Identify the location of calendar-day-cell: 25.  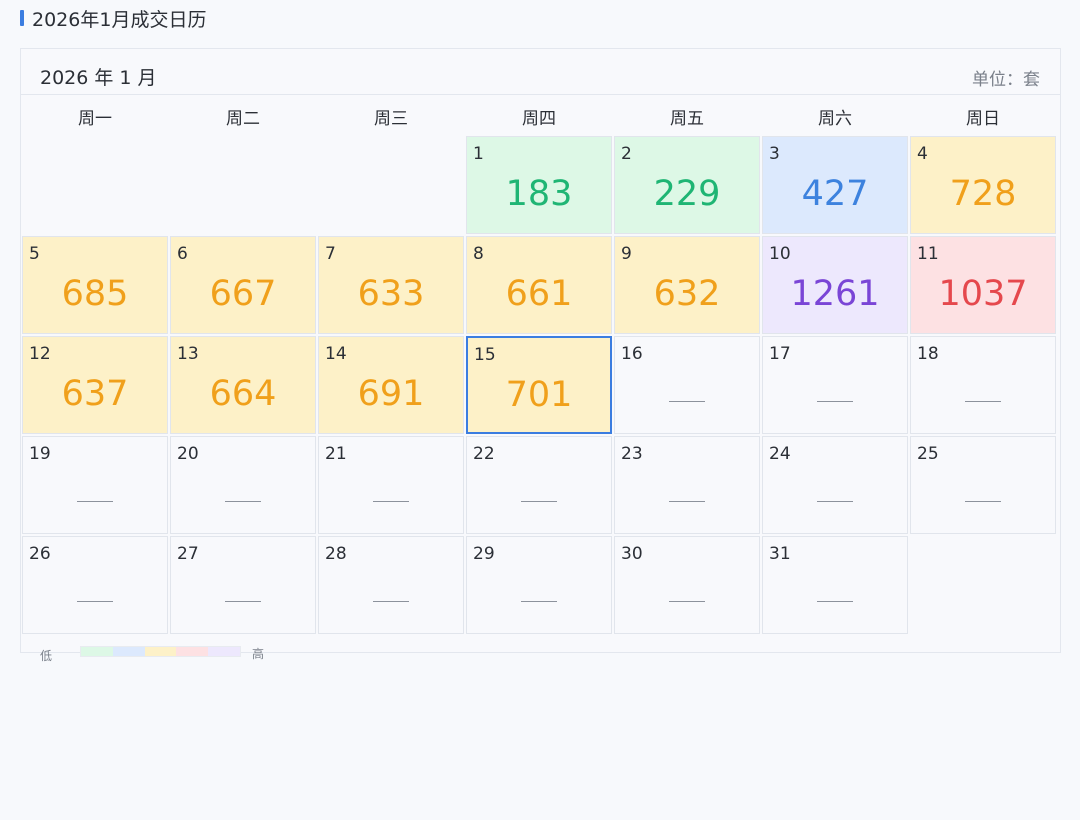
(983, 485).